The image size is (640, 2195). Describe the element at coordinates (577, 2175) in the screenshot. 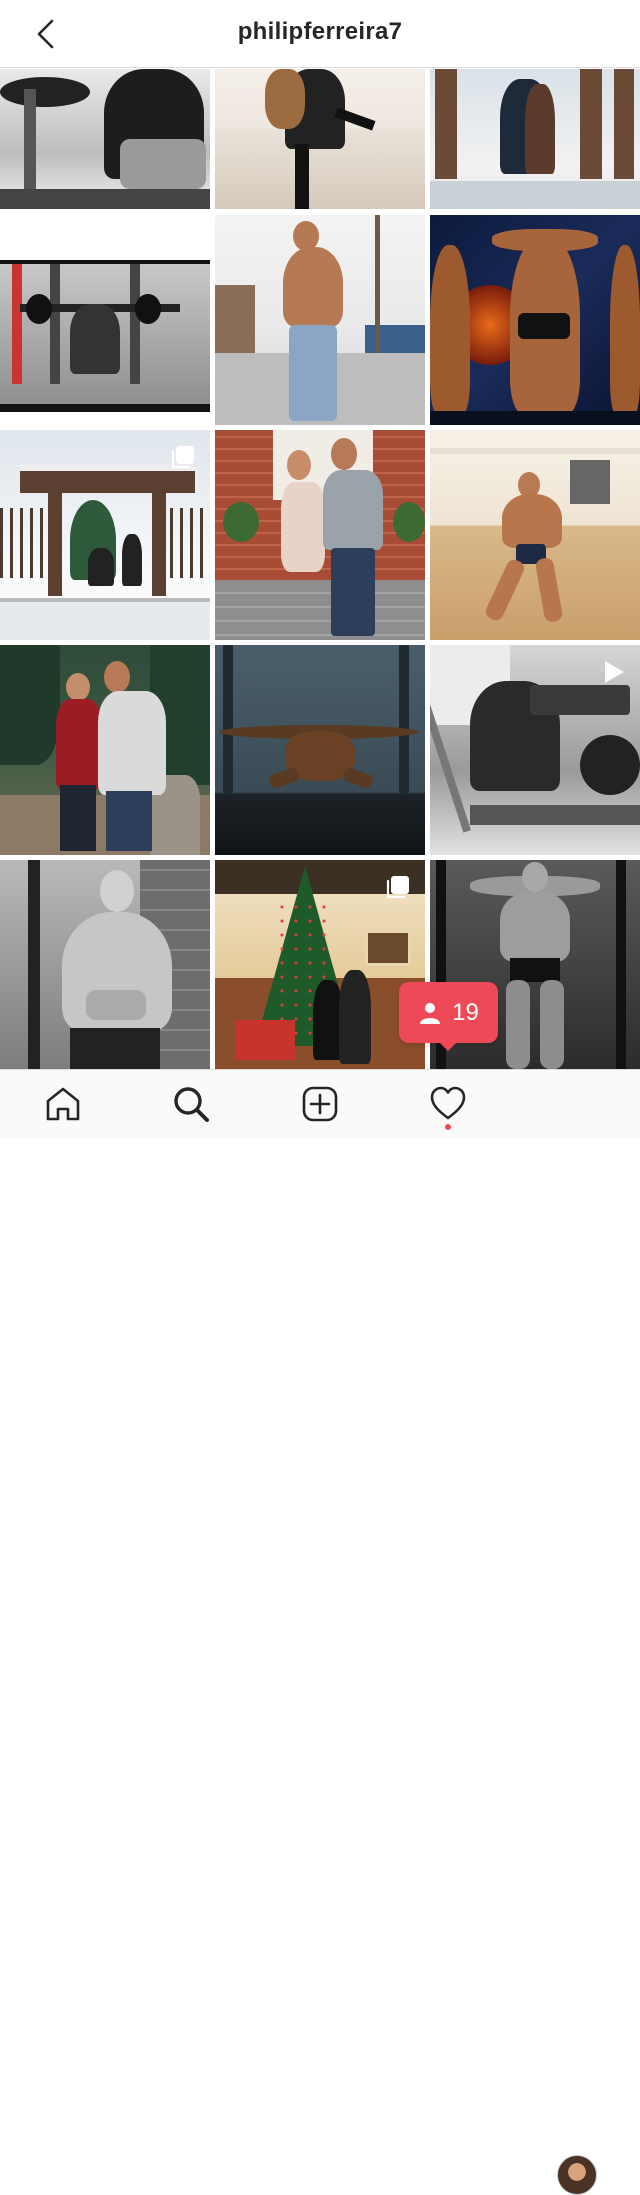

I see `tab-profile-avatar` at that location.